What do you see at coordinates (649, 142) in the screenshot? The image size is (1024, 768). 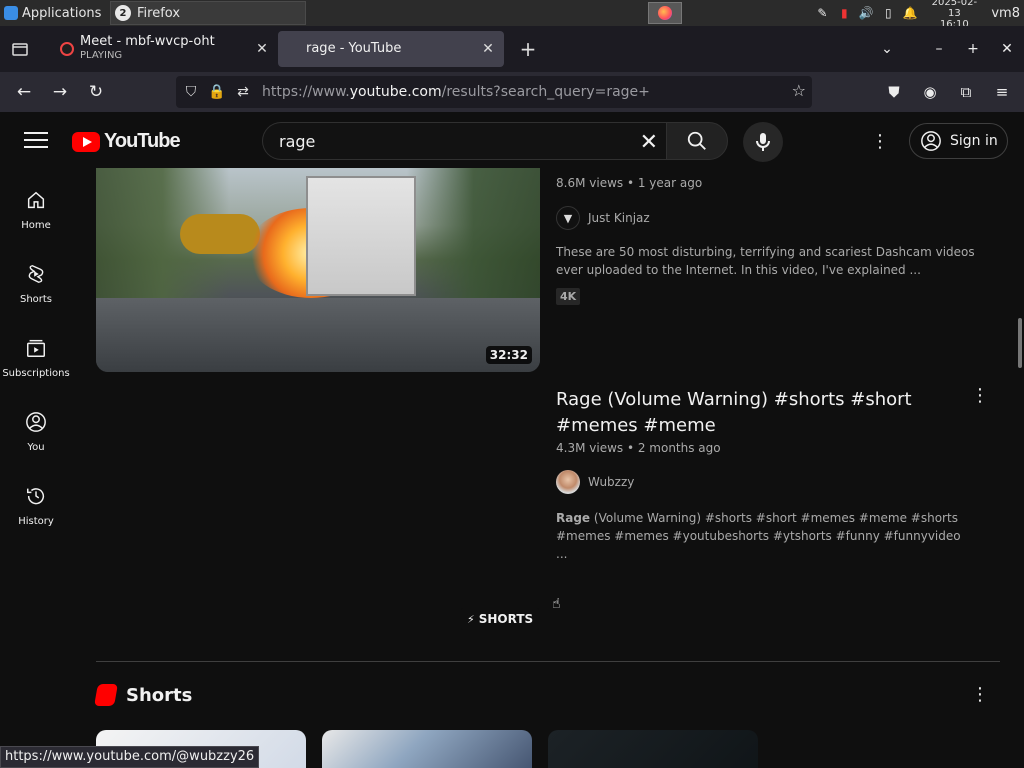 I see `clear-search-icon: ✕` at bounding box center [649, 142].